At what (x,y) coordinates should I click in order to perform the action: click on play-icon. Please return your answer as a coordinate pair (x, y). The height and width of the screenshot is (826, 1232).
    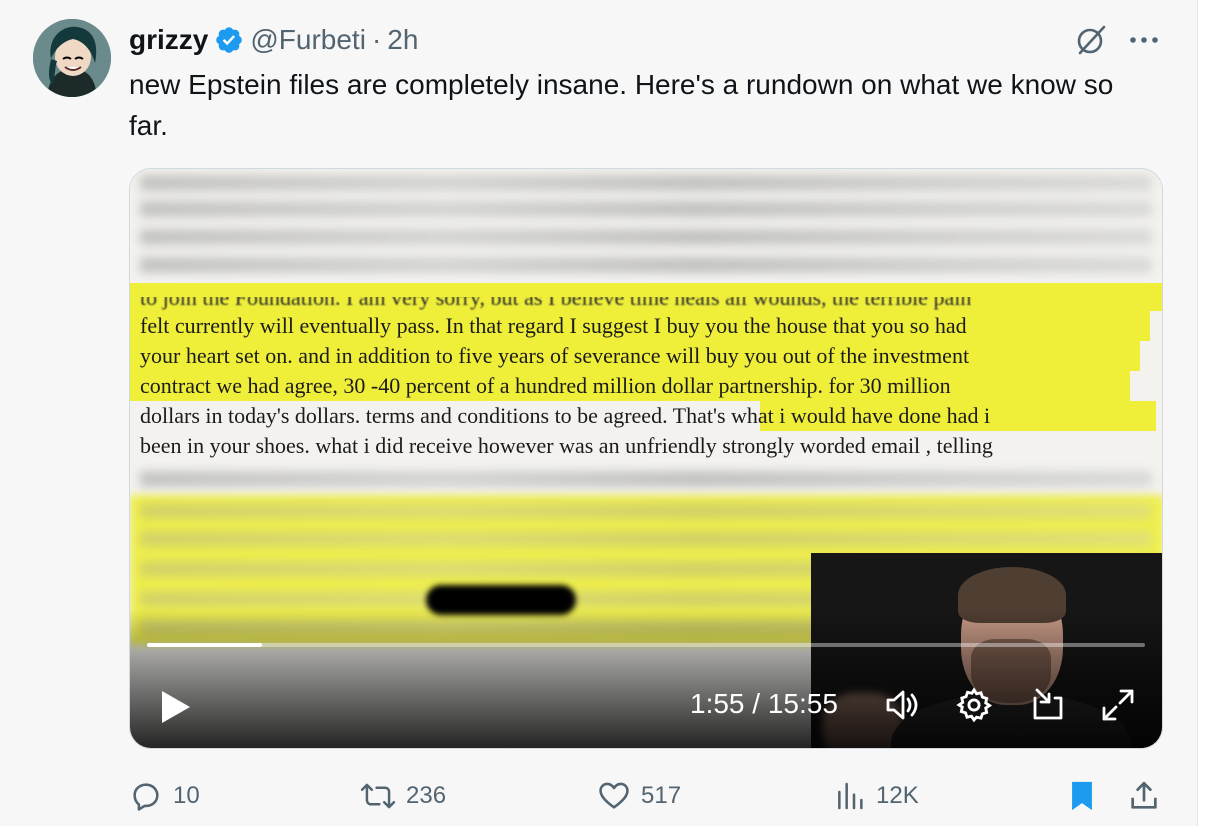
    Looking at the image, I should click on (176, 707).